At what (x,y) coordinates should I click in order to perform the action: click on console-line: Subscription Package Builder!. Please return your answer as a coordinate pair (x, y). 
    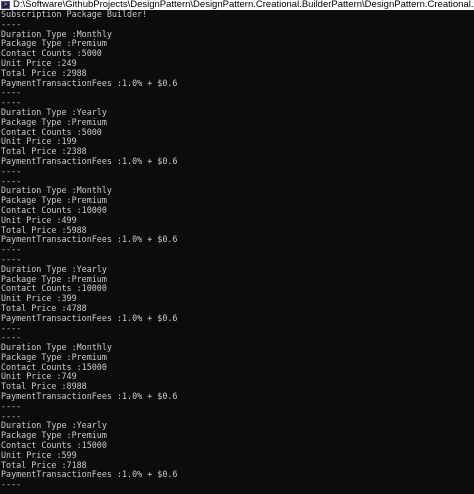
    Looking at the image, I should click on (74, 14).